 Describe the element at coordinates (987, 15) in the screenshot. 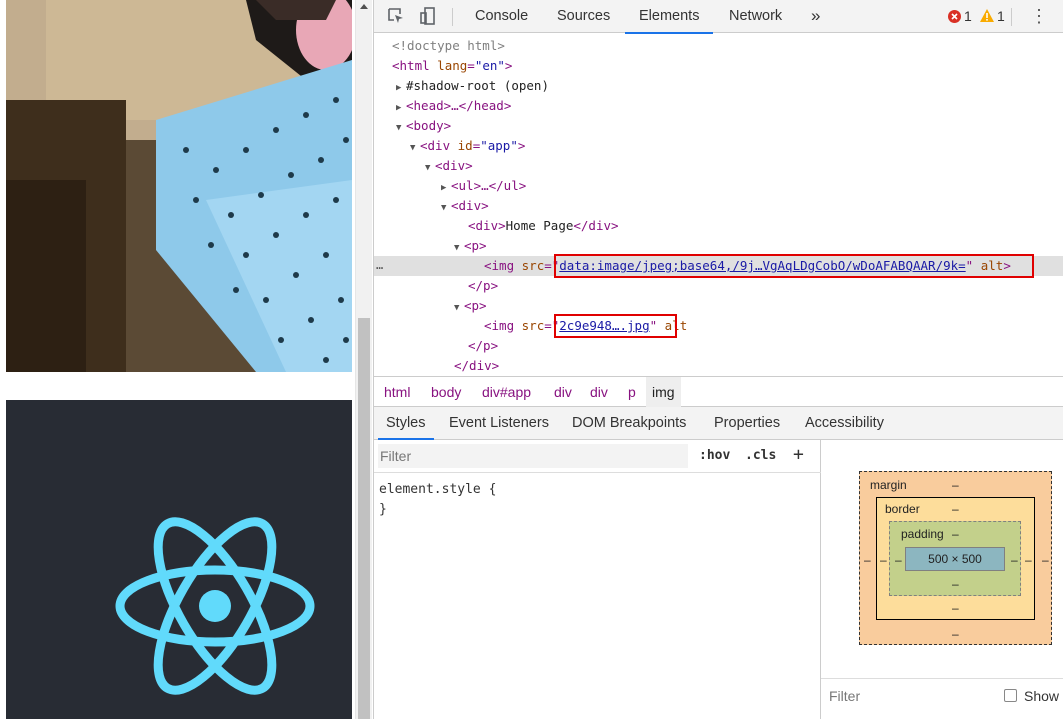

I see `warning-icon` at that location.